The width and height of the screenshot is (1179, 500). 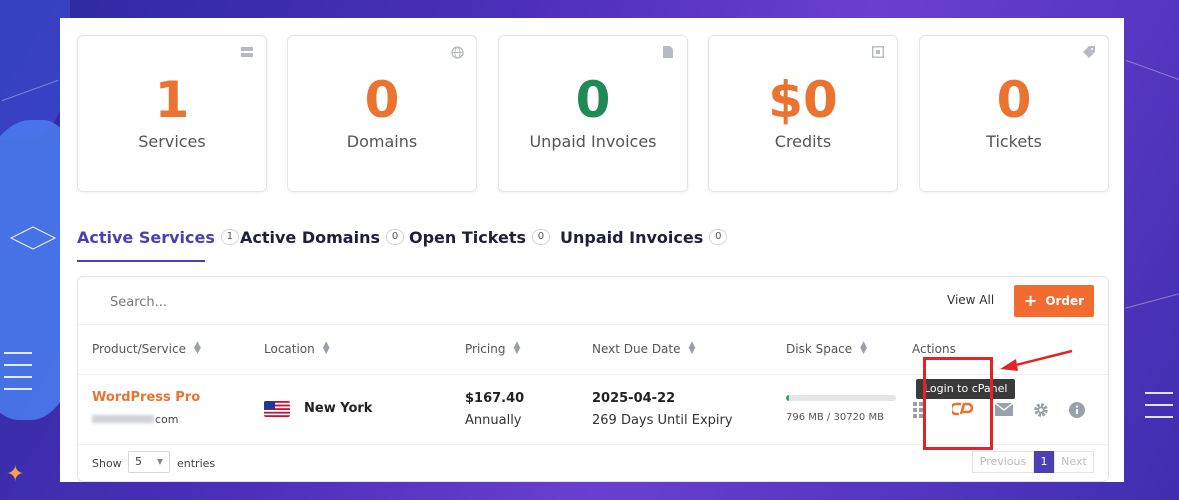 I want to click on stat-label: Tickets, so click(x=1014, y=141).